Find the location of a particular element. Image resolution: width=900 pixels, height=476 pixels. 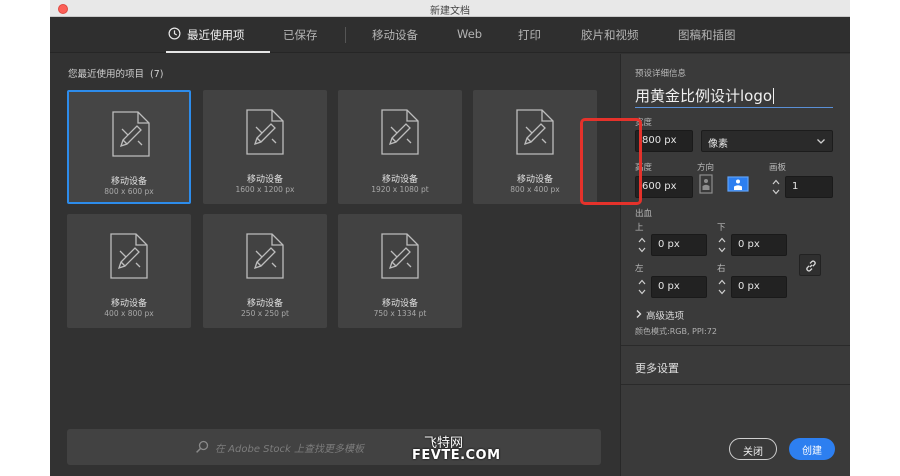

category-tabs: 最近使用项 已保存 移动设备 Web 打印 胶片和视频 图稿和插图 is located at coordinates (450, 35).